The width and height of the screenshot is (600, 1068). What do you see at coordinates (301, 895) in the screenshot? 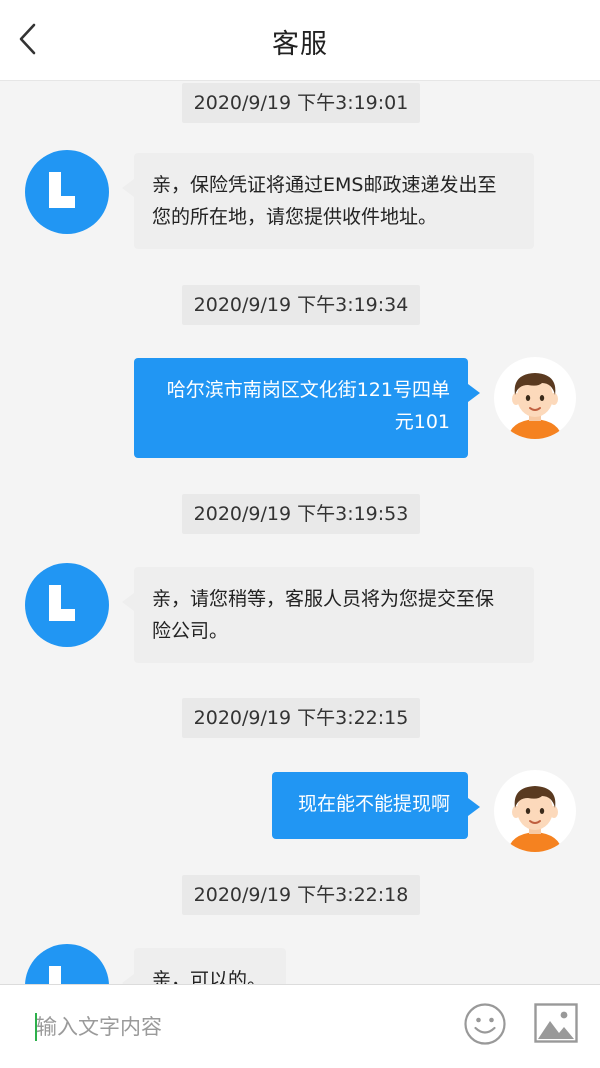
I see `message-timestamp: 2020/9/19 下午3:22:18` at bounding box center [301, 895].